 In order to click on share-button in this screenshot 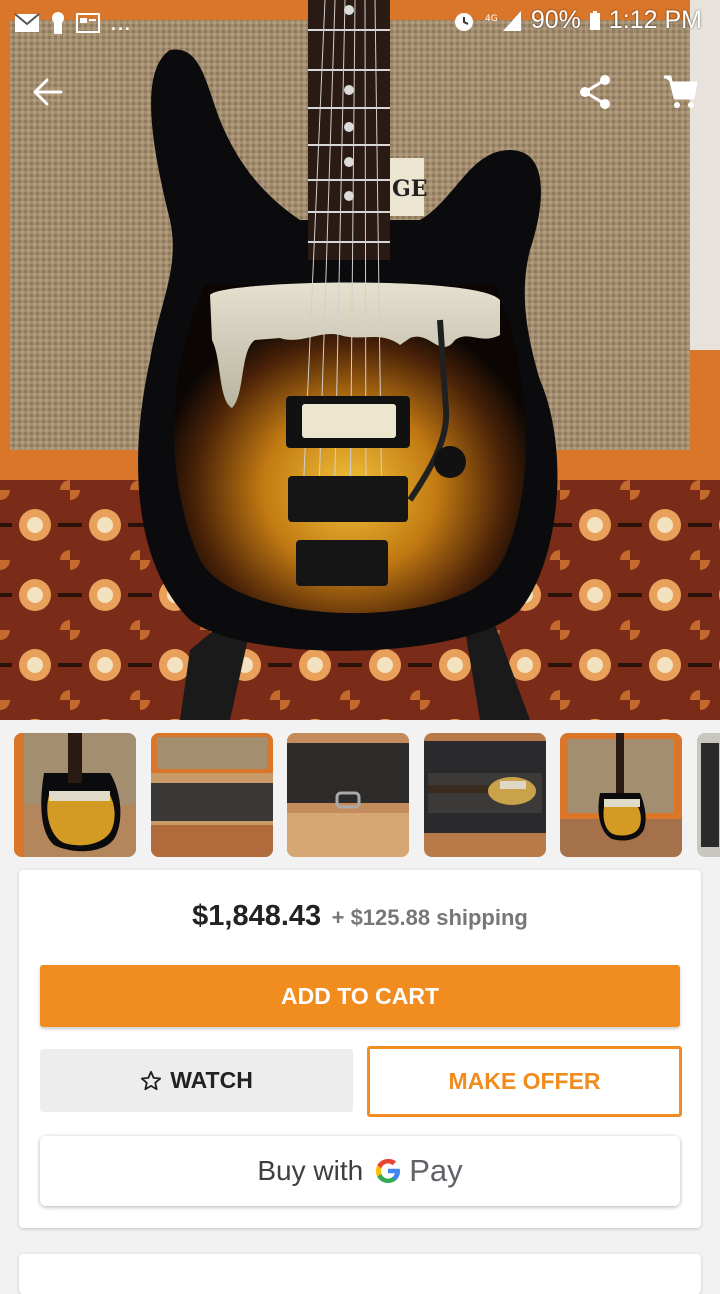, I will do `click(595, 92)`.